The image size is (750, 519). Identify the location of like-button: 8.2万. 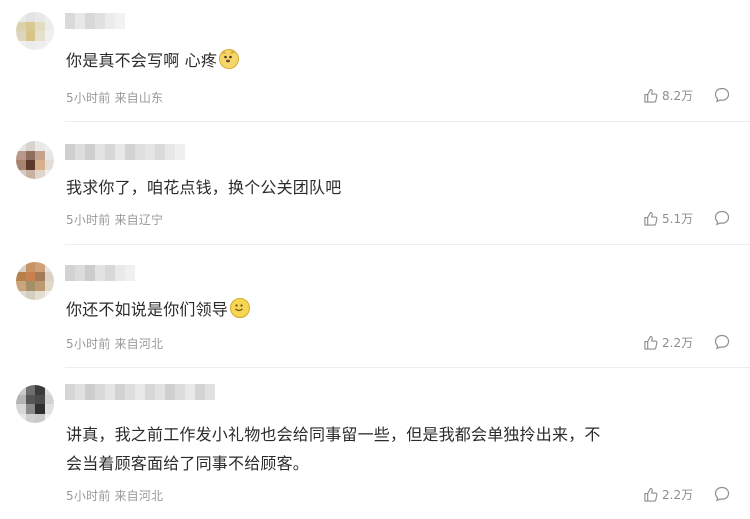
(668, 95).